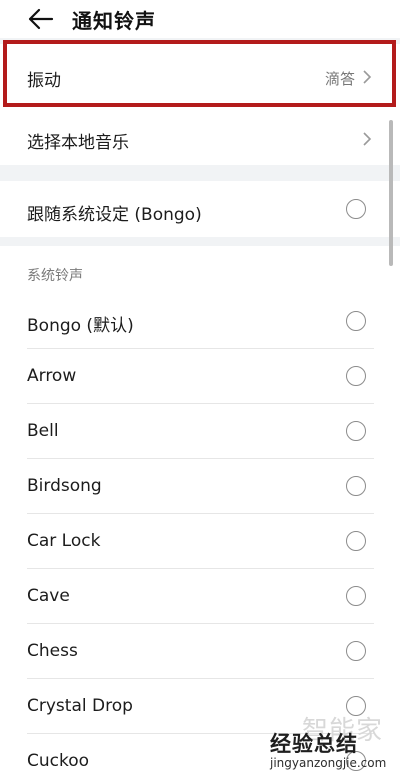  What do you see at coordinates (339, 79) in the screenshot?
I see `vibration-value: 滴答` at bounding box center [339, 79].